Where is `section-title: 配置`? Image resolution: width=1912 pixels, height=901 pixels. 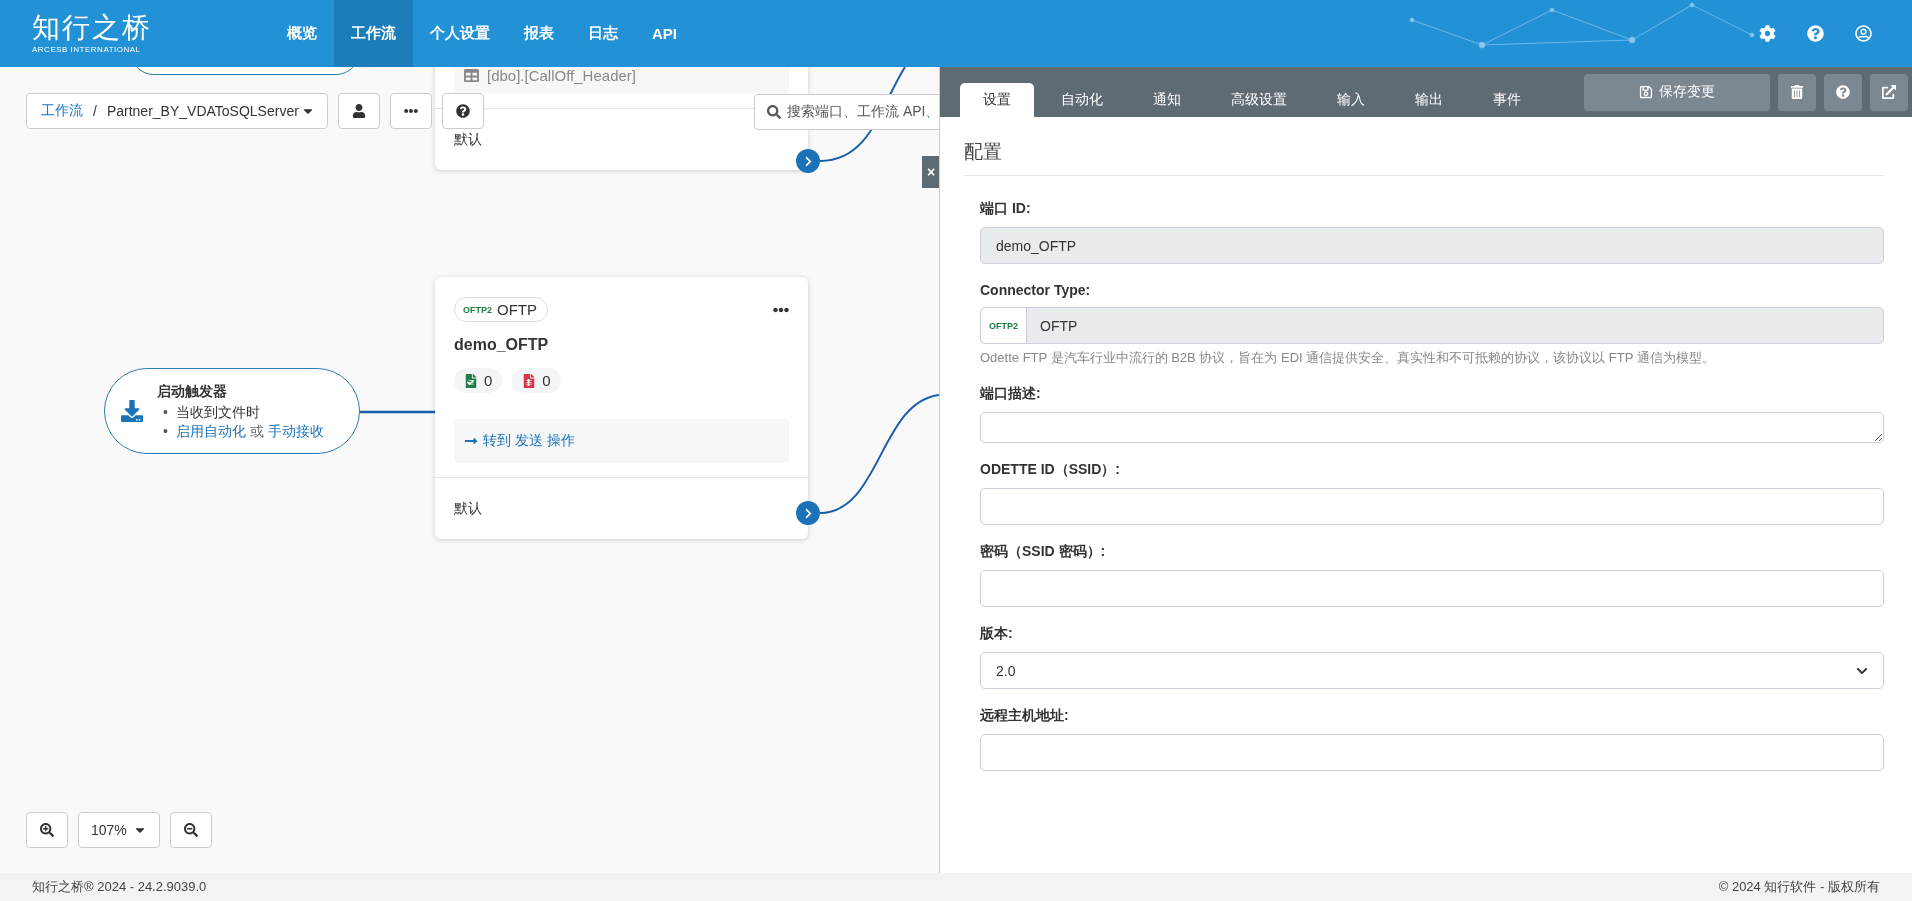 section-title: 配置 is located at coordinates (1424, 157).